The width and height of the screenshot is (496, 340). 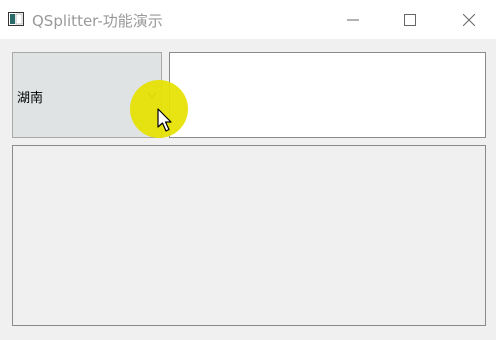 I want to click on province-combobox: 湖南, so click(x=87, y=95).